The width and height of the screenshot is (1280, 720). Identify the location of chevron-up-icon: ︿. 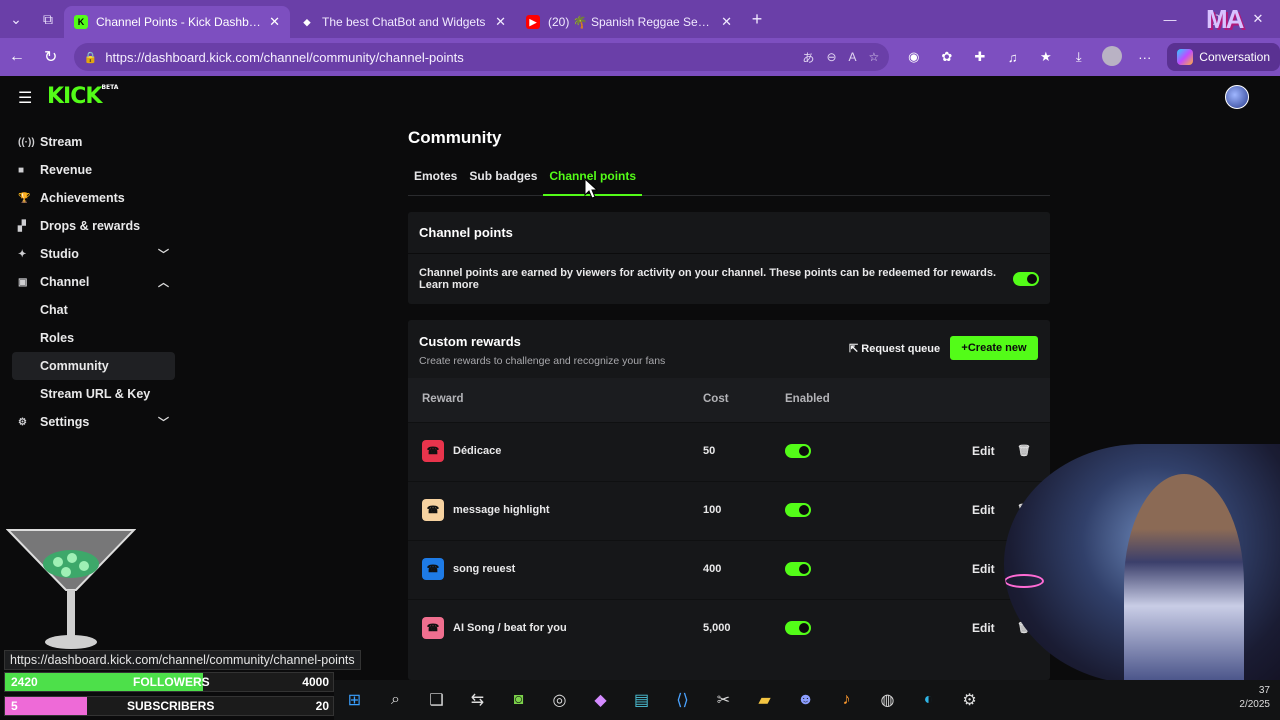
(163, 282).